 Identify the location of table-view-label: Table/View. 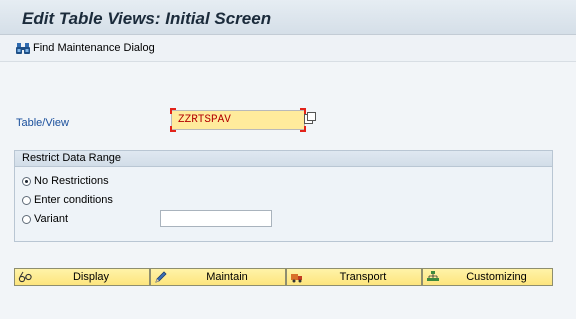
(42, 123).